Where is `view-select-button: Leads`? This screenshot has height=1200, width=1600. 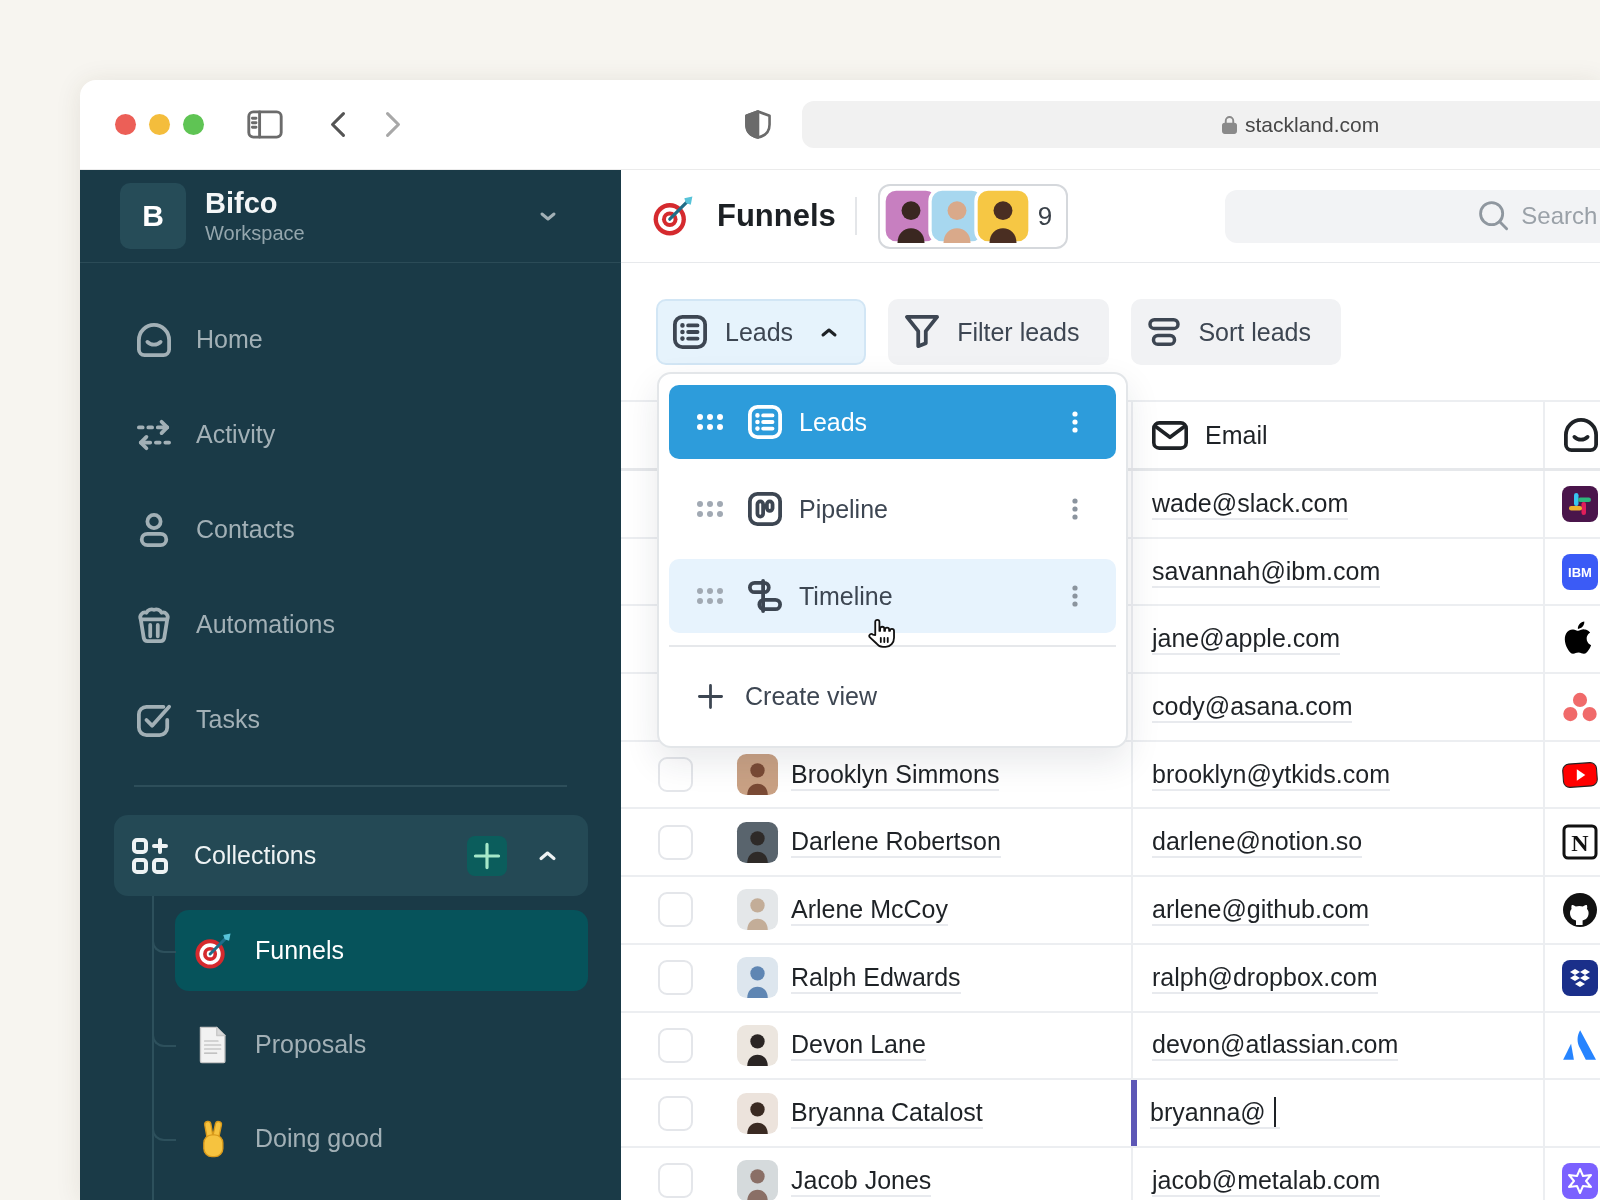
view-select-button: Leads is located at coordinates (761, 332).